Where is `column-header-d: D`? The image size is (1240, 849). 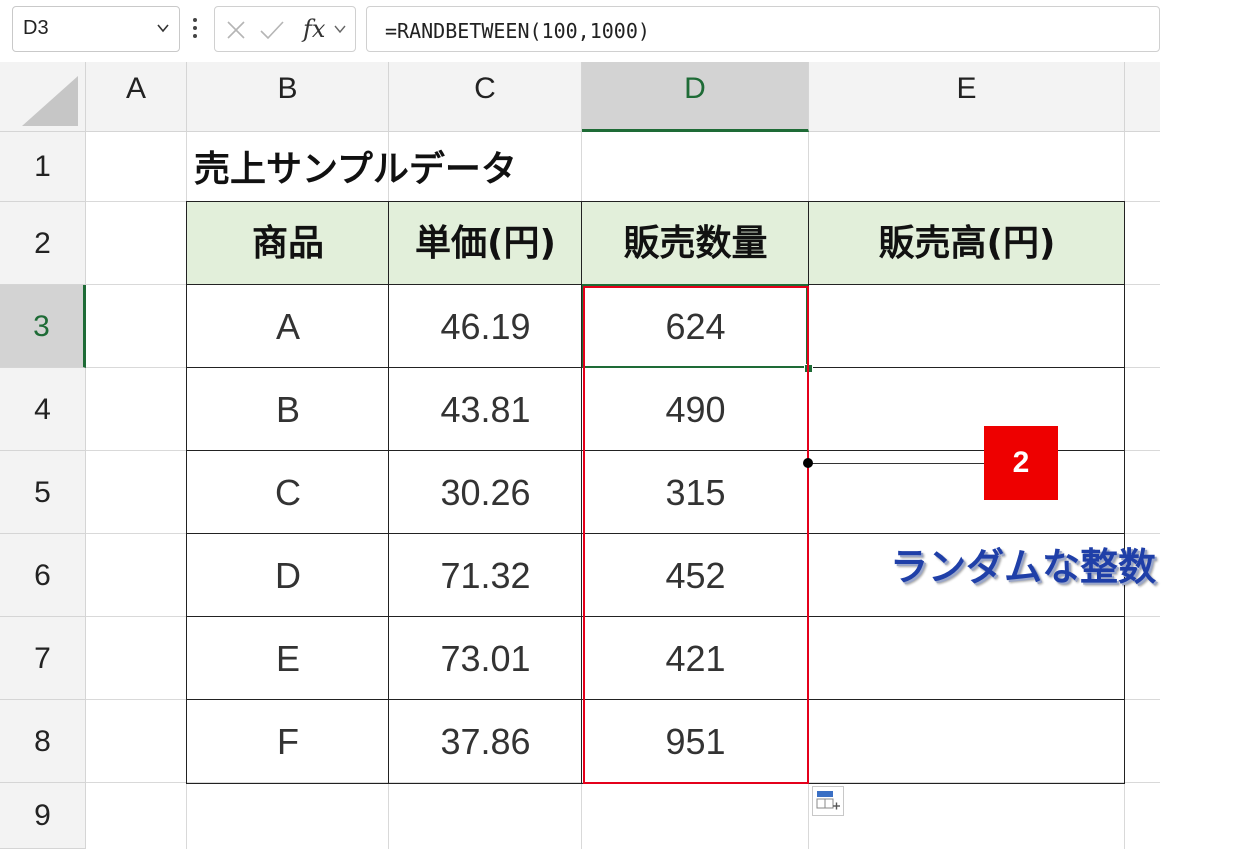
column-header-d: D is located at coordinates (695, 97).